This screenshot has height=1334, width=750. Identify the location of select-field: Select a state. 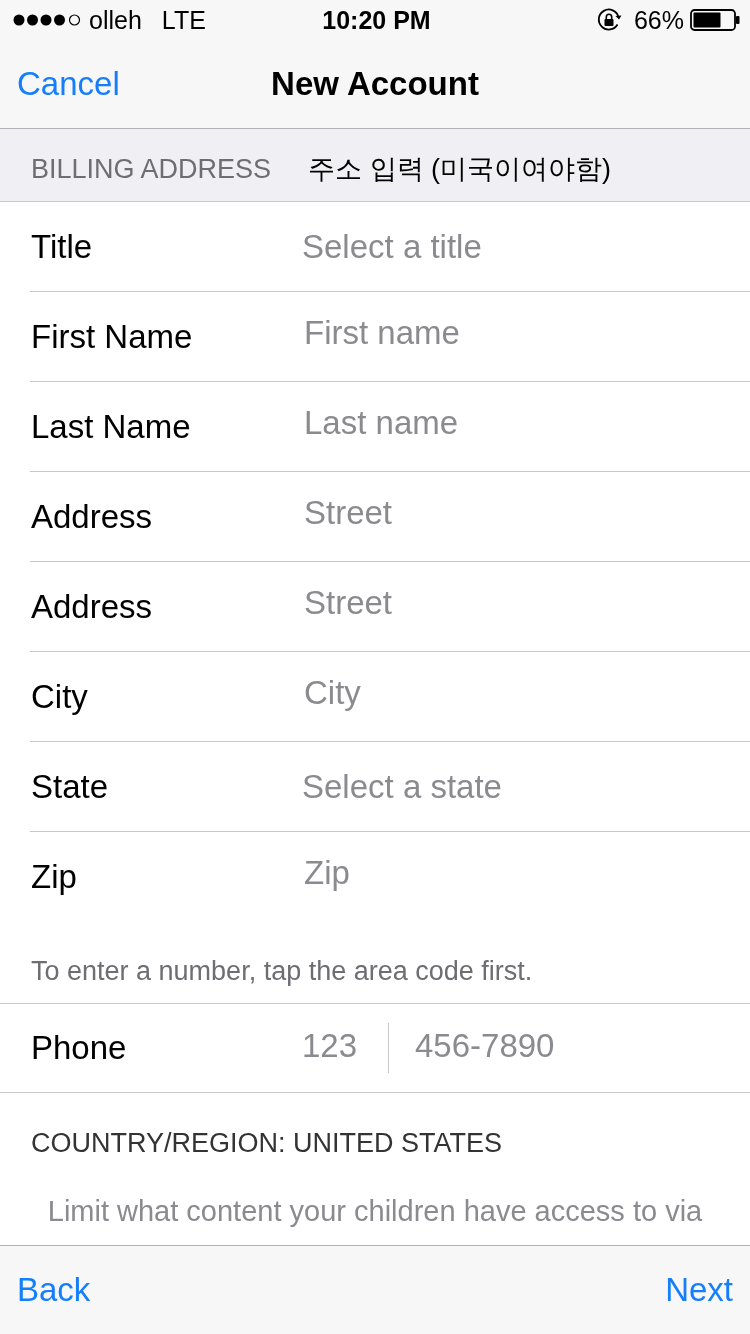
(526, 786).